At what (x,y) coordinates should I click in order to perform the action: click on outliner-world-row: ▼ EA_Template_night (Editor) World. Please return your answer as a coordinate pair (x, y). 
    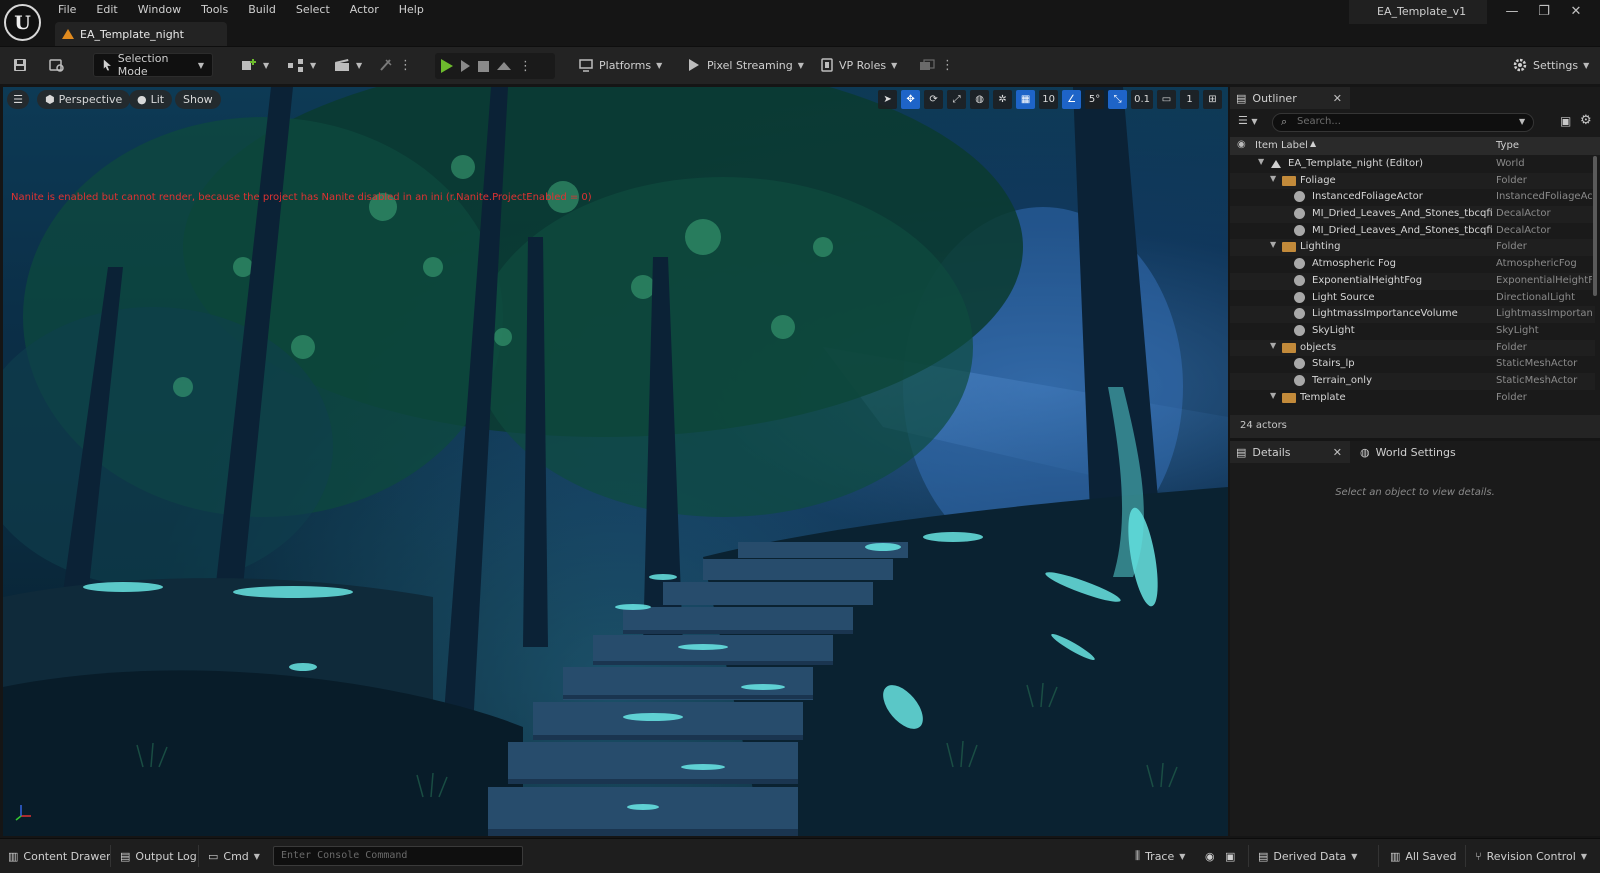
    Looking at the image, I should click on (1412, 164).